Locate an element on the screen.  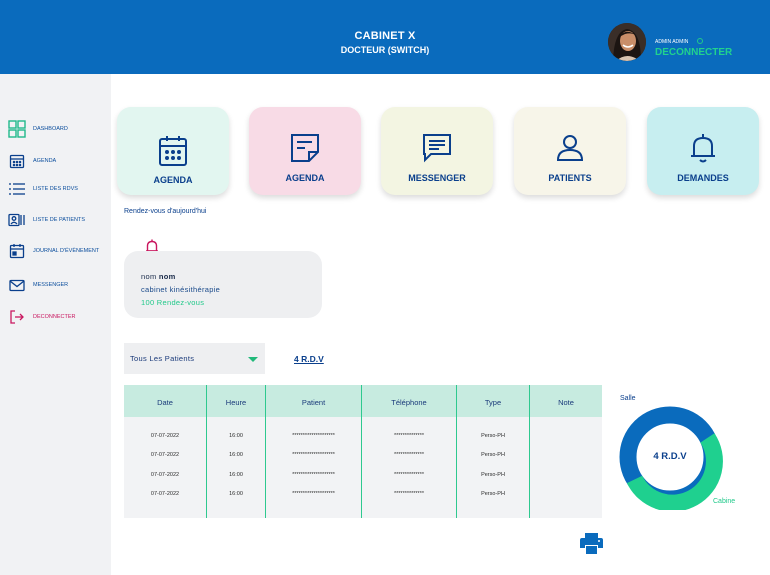
card-messenger: MESSENGER is located at coordinates (437, 151).